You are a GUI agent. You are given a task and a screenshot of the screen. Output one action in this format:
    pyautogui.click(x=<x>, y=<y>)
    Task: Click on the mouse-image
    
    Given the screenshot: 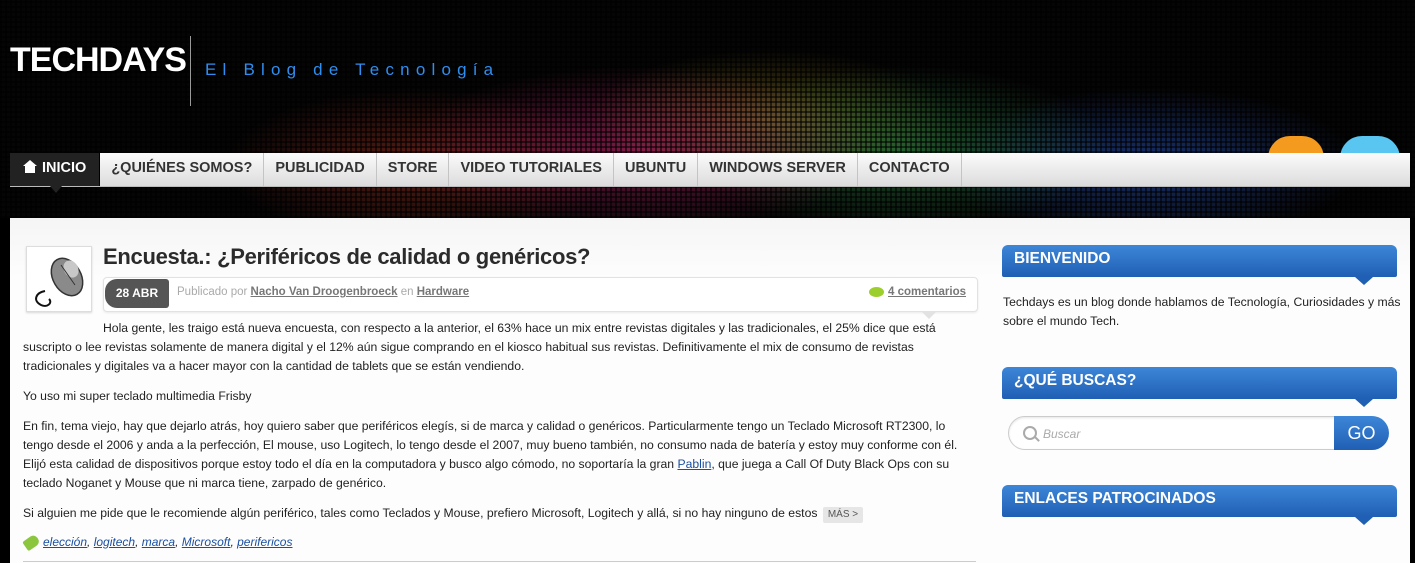 What is the action you would take?
    pyautogui.click(x=59, y=282)
    